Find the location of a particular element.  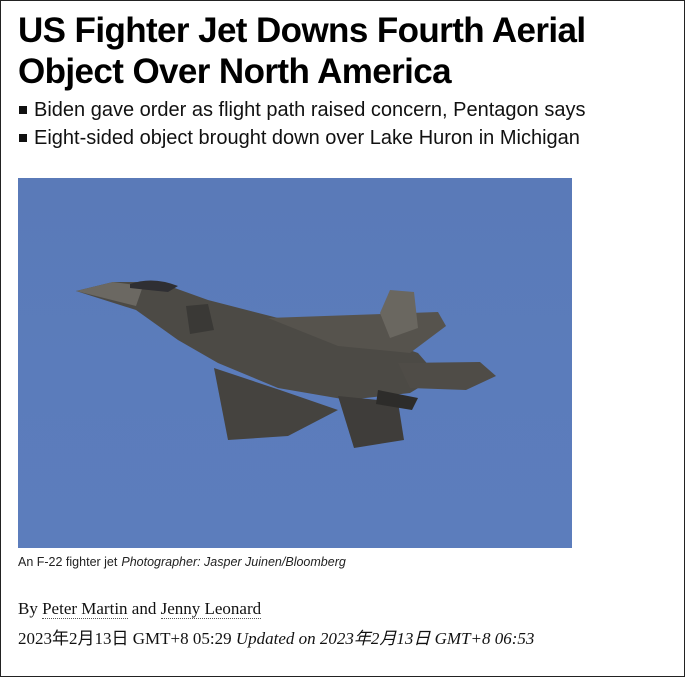

byline-conjunction: and is located at coordinates (144, 608).